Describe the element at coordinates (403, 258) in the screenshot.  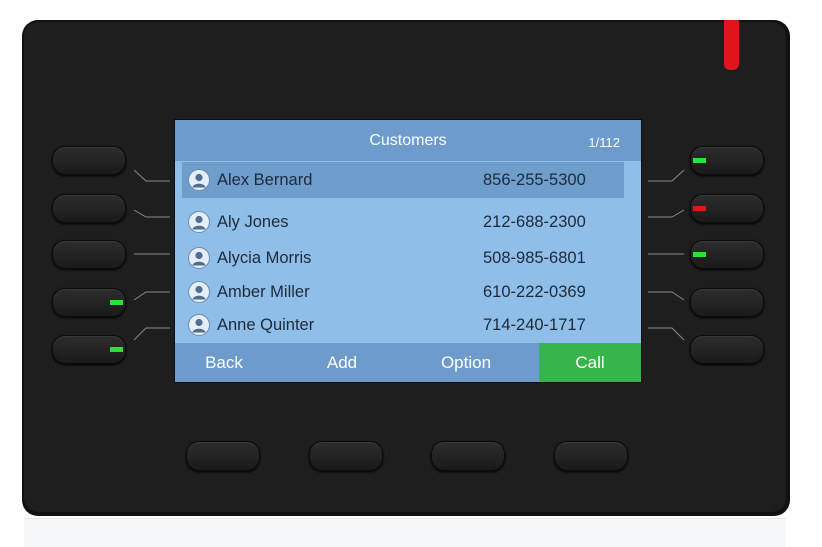
I see `contact-row: Alycia Morris 508-985-6801` at that location.